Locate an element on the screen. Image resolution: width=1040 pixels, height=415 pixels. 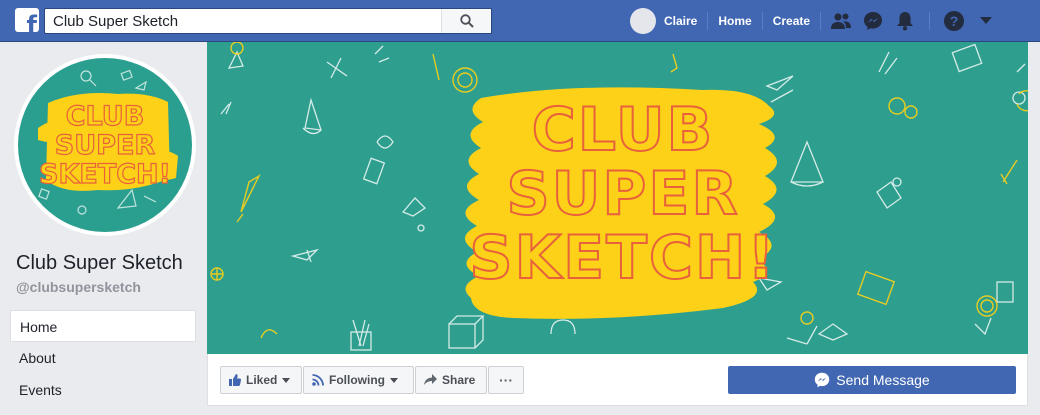
user-profile-link: Claire is located at coordinates (685, 21).